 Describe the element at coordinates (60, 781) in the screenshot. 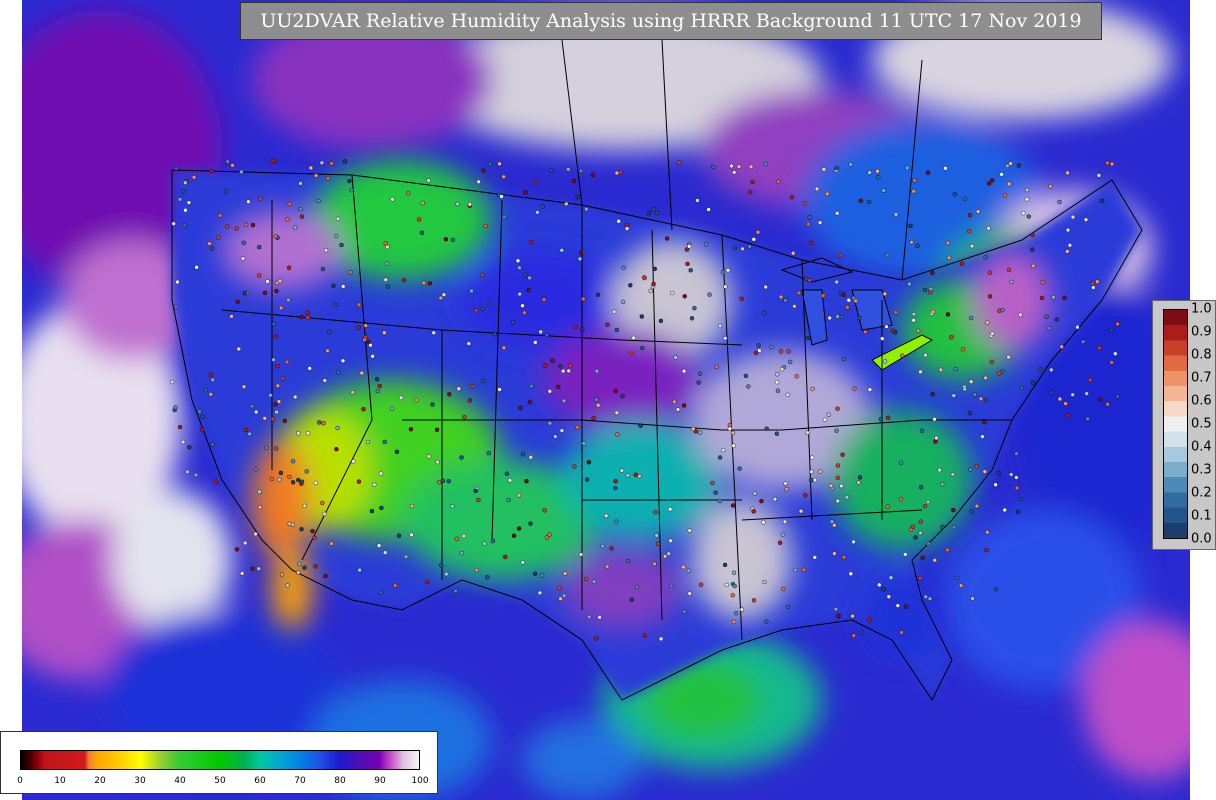

I see `rh-tick-label: 10` at that location.